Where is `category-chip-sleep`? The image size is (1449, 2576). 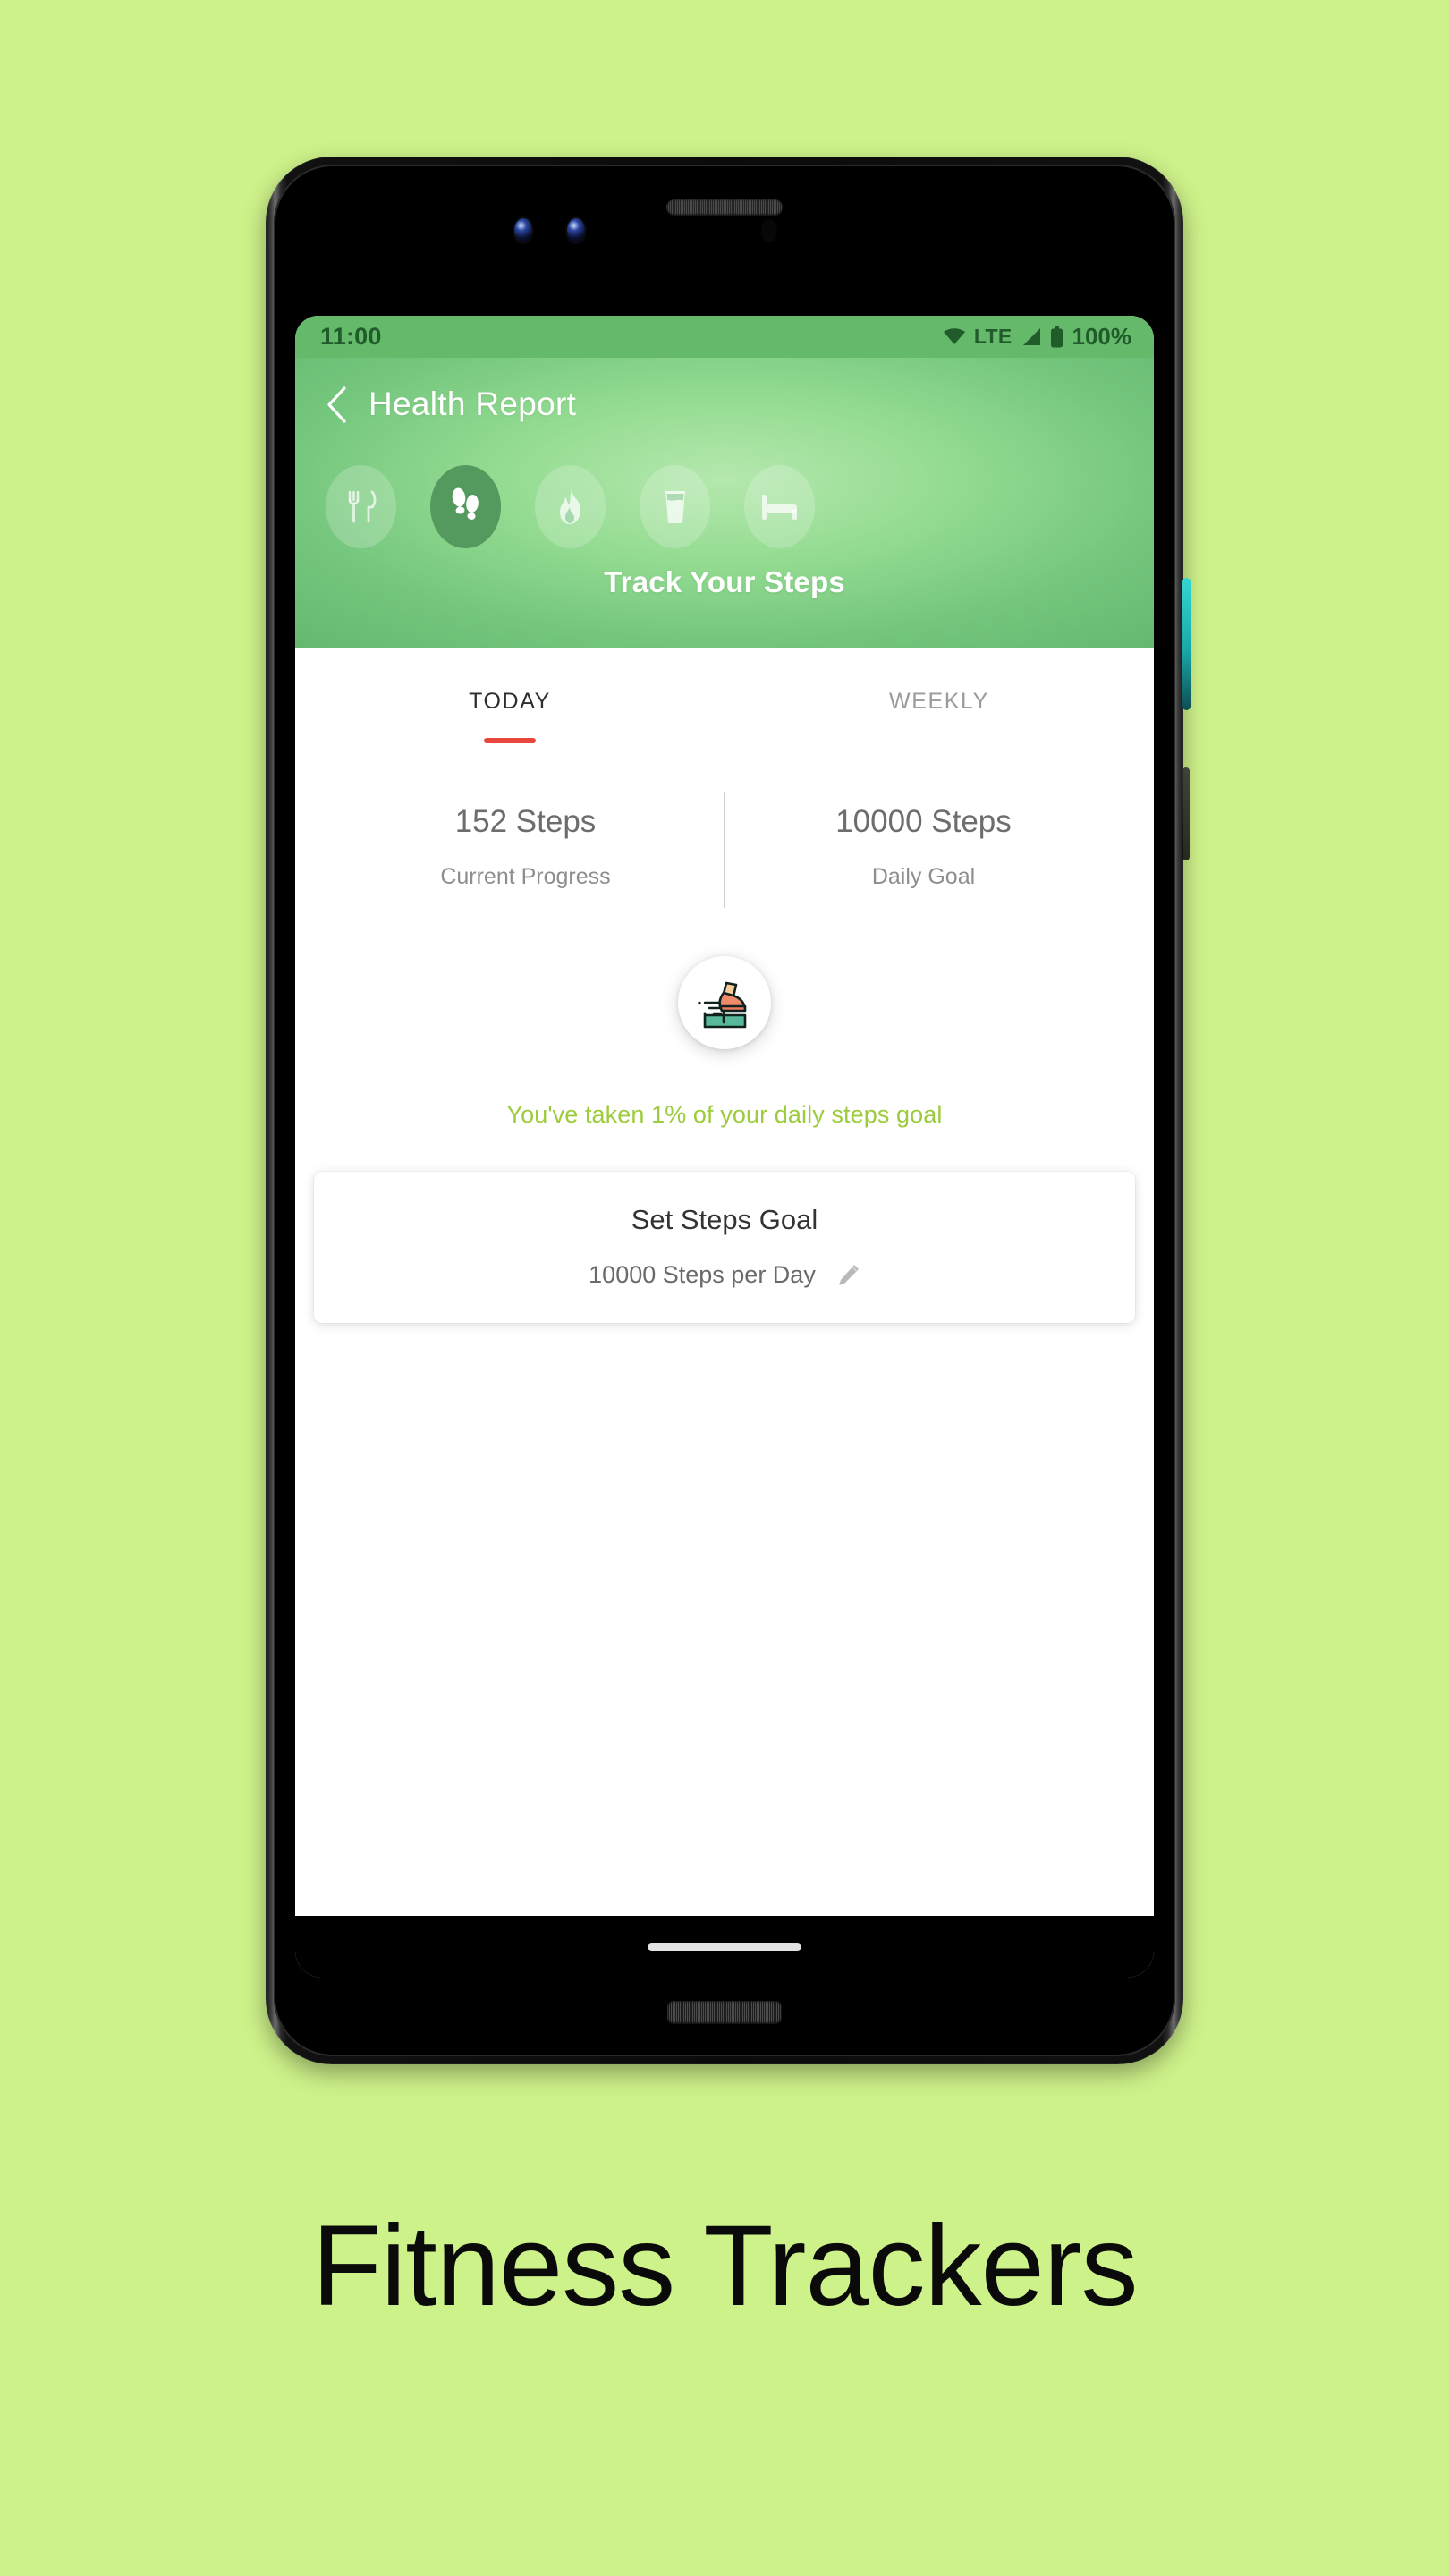
category-chip-sleep is located at coordinates (779, 506).